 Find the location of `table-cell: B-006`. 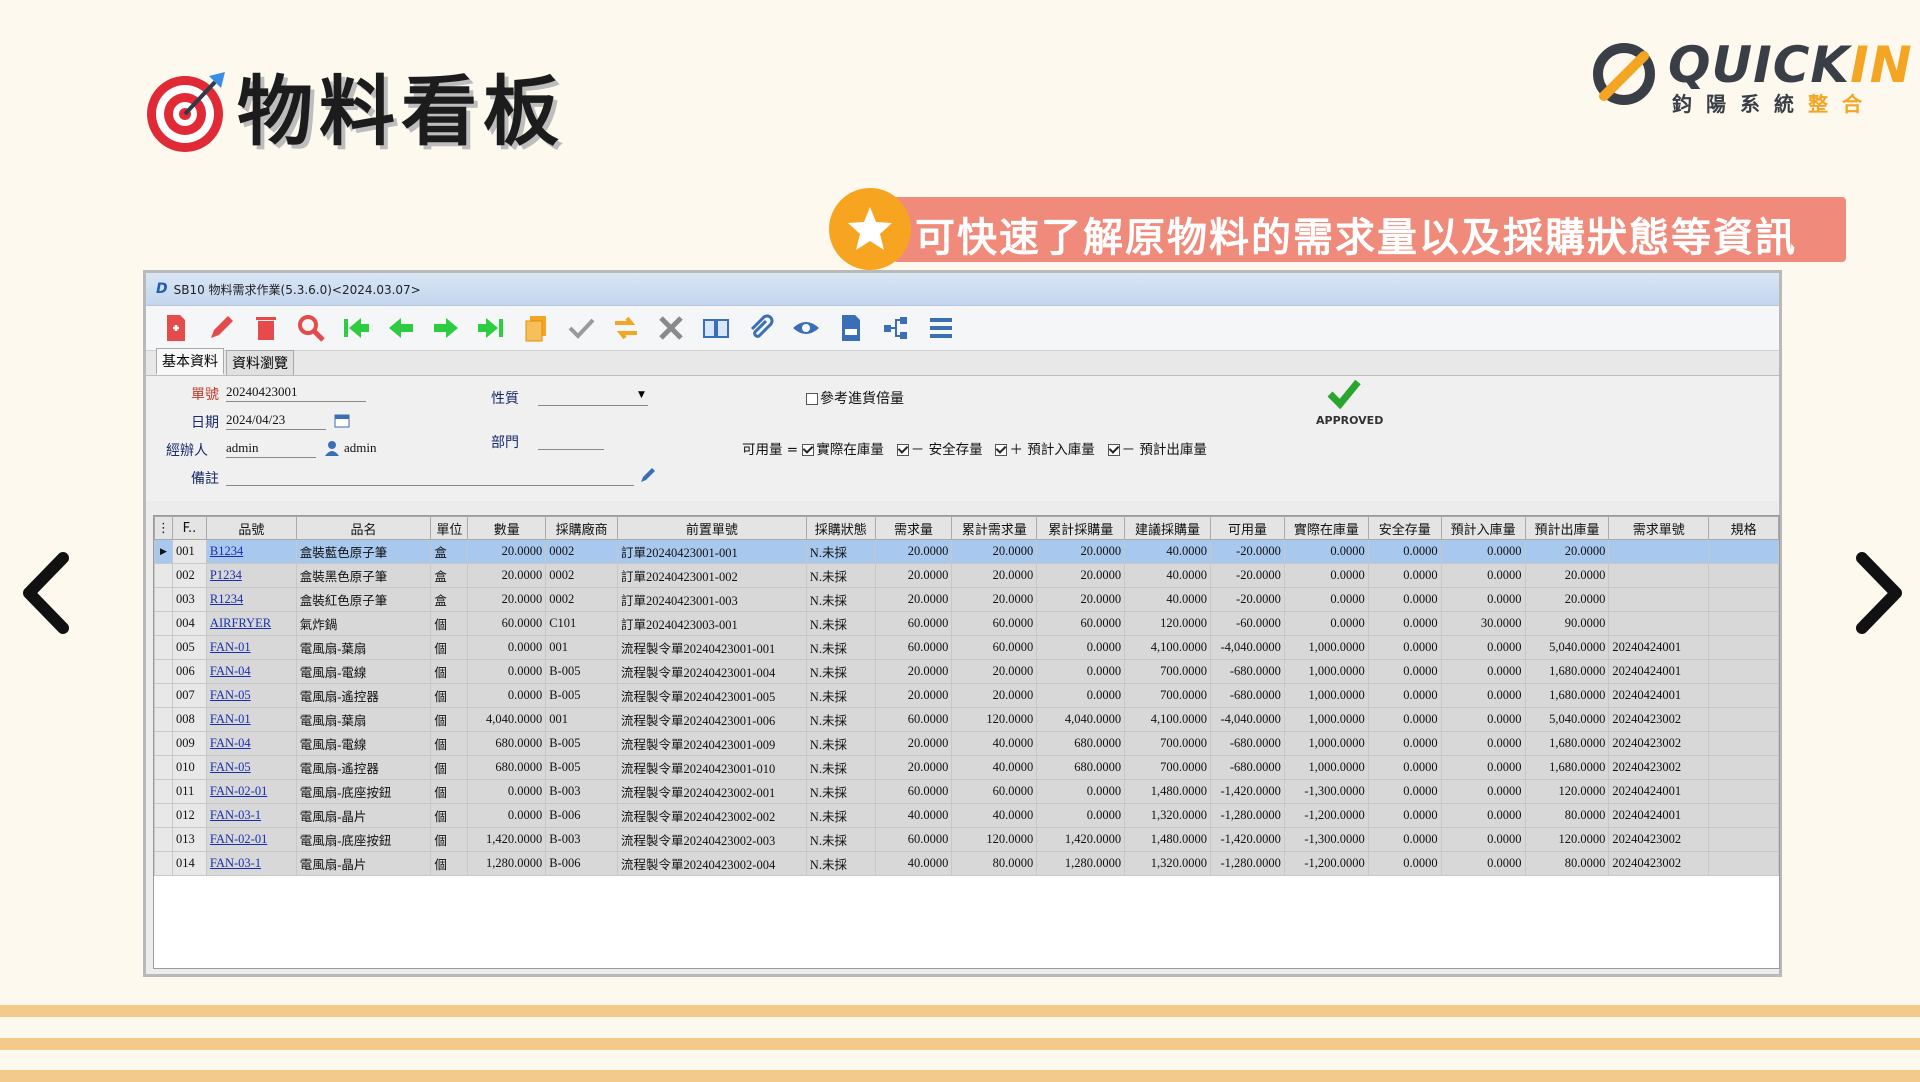

table-cell: B-006 is located at coordinates (582, 815).